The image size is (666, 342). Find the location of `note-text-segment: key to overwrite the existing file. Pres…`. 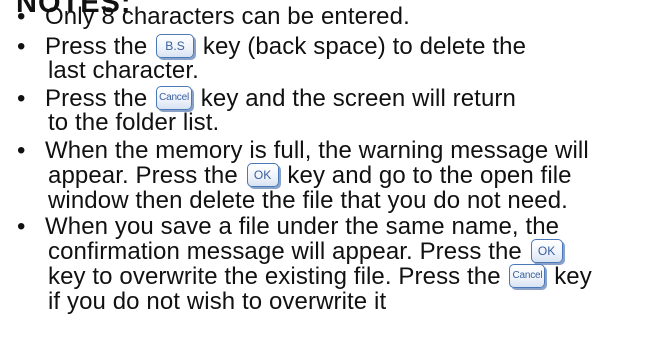

note-text-segment: key to overwrite the existing file. Pres… is located at coordinates (274, 276).